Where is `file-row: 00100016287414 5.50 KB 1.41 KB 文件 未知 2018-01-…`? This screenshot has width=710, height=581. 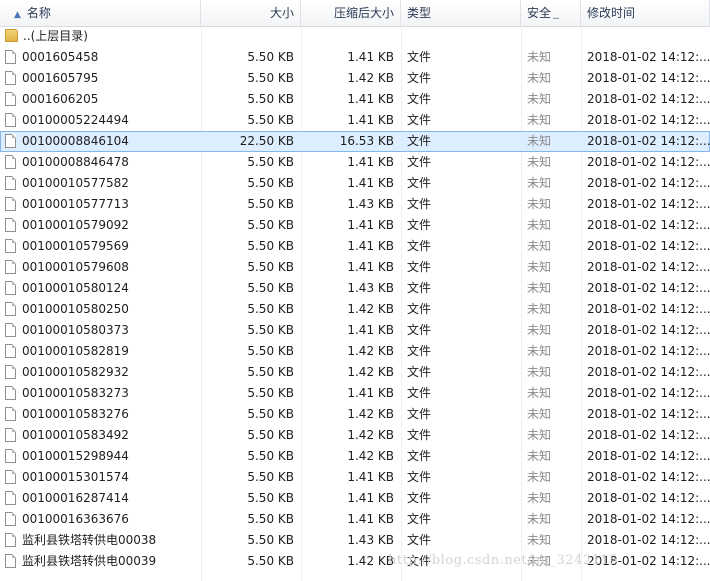 file-row: 00100016287414 5.50 KB 1.41 KB 文件 未知 2018-01-… is located at coordinates (355, 498).